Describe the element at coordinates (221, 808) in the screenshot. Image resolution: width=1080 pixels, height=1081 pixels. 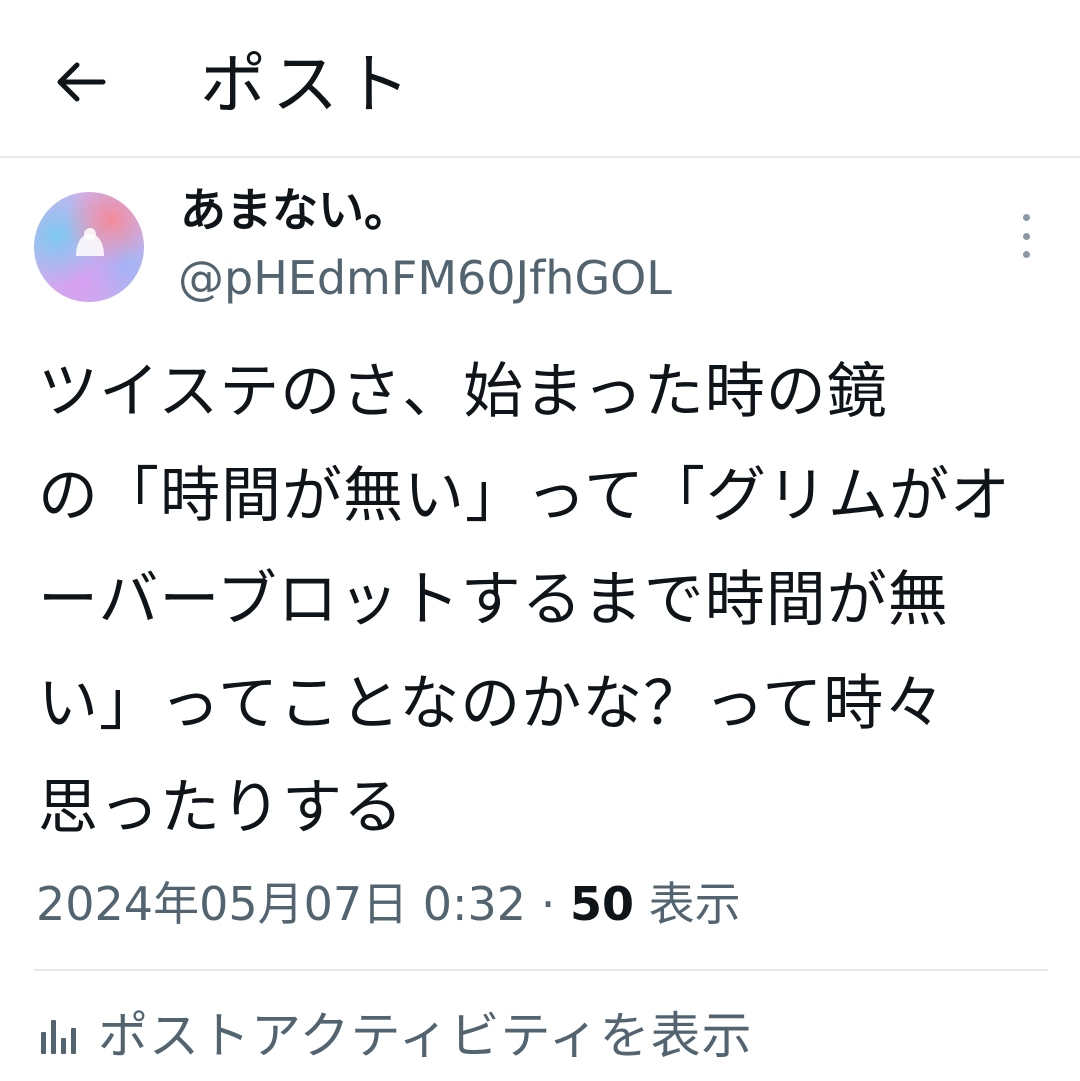
I see `post-text-line: 思ったりする` at that location.